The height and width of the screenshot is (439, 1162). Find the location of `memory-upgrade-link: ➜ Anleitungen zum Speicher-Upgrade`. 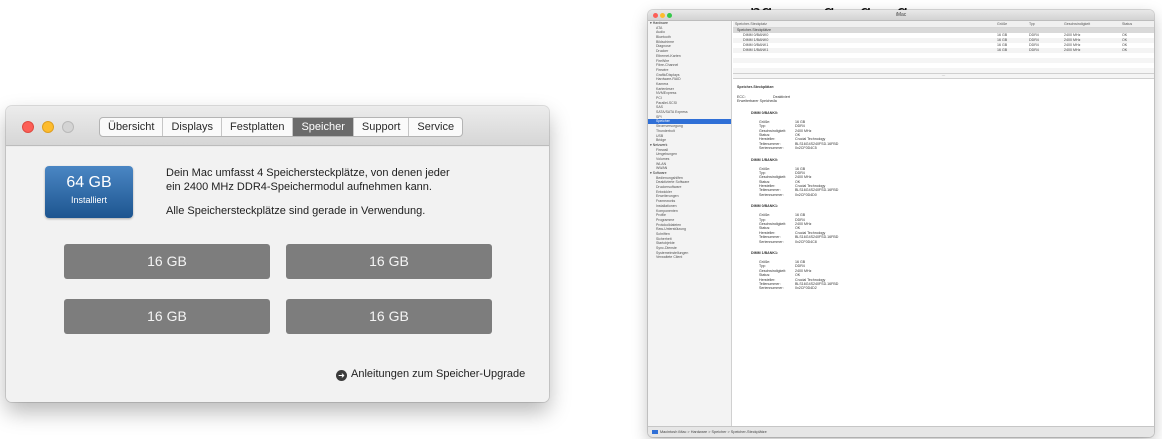

memory-upgrade-link: ➜ Anleitungen zum Speicher-Upgrade is located at coordinates (430, 374).